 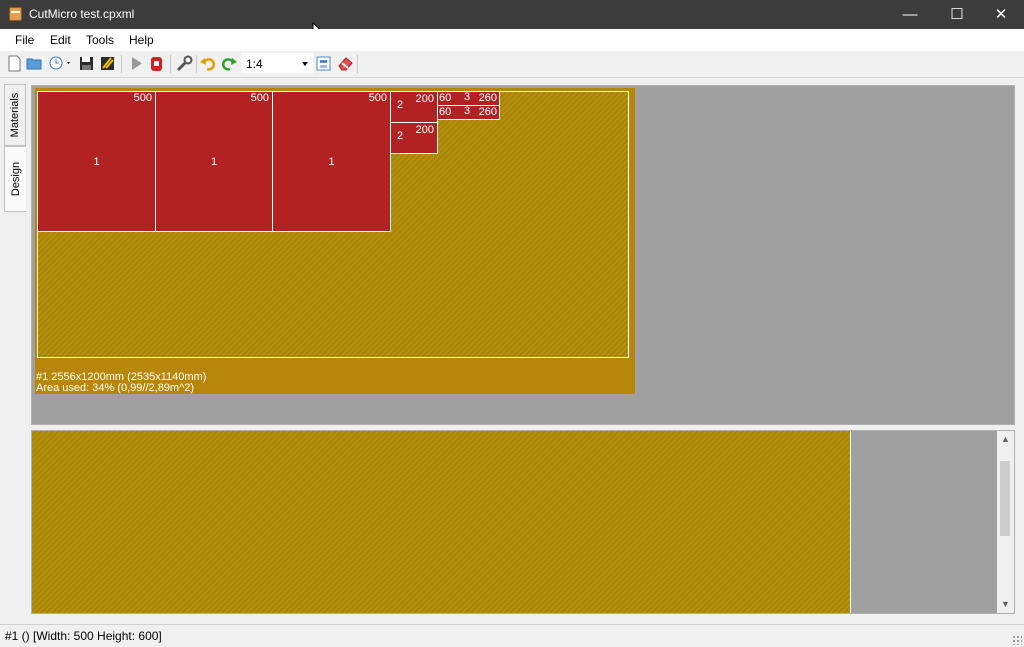 I want to click on tab-design: Design, so click(x=15, y=179).